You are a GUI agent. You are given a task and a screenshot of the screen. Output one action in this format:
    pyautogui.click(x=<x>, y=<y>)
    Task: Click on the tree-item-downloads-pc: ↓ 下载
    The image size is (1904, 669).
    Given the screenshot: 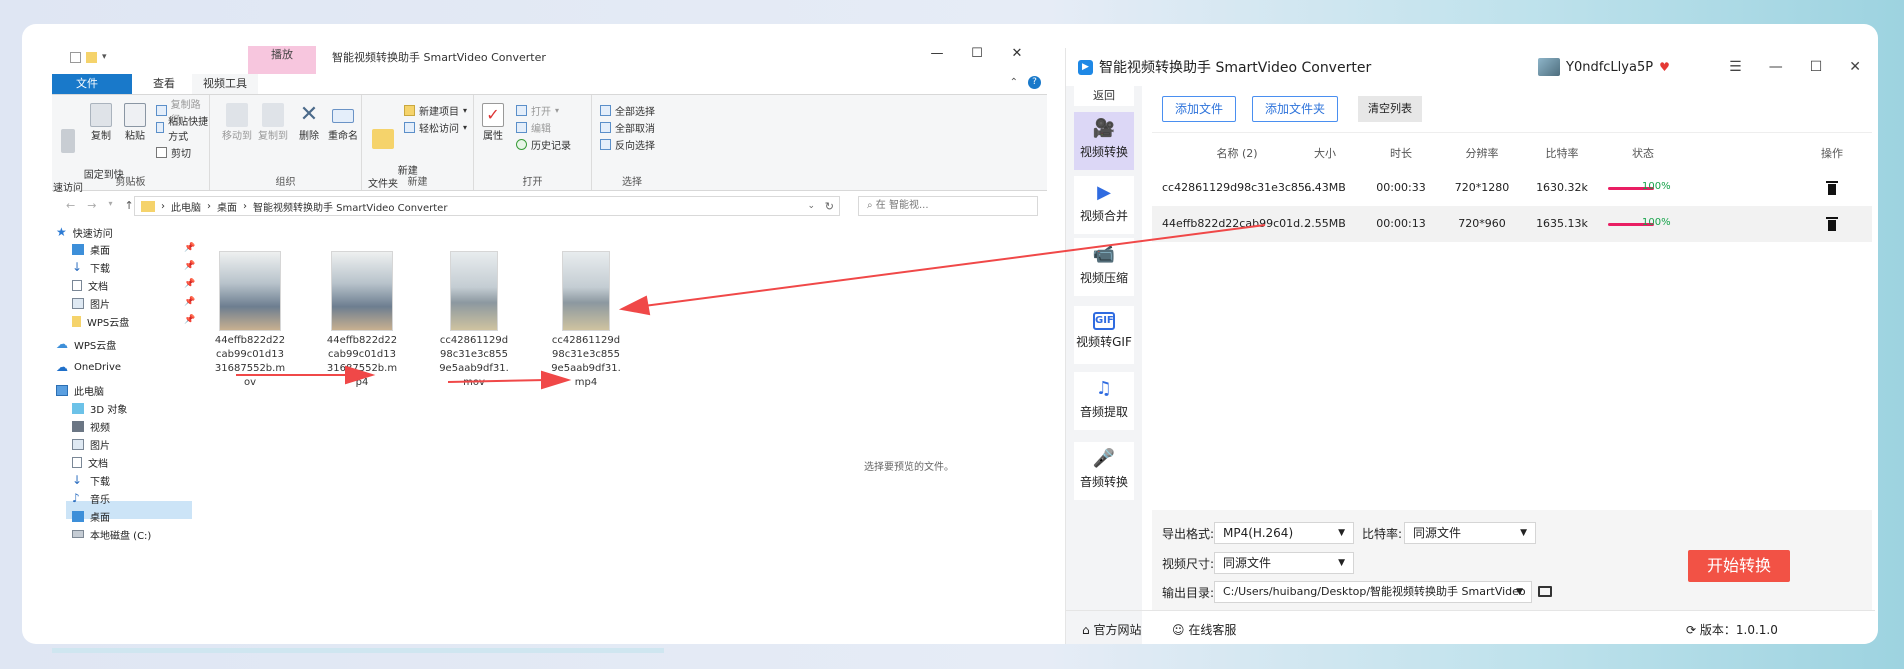 What is the action you would take?
    pyautogui.click(x=91, y=480)
    